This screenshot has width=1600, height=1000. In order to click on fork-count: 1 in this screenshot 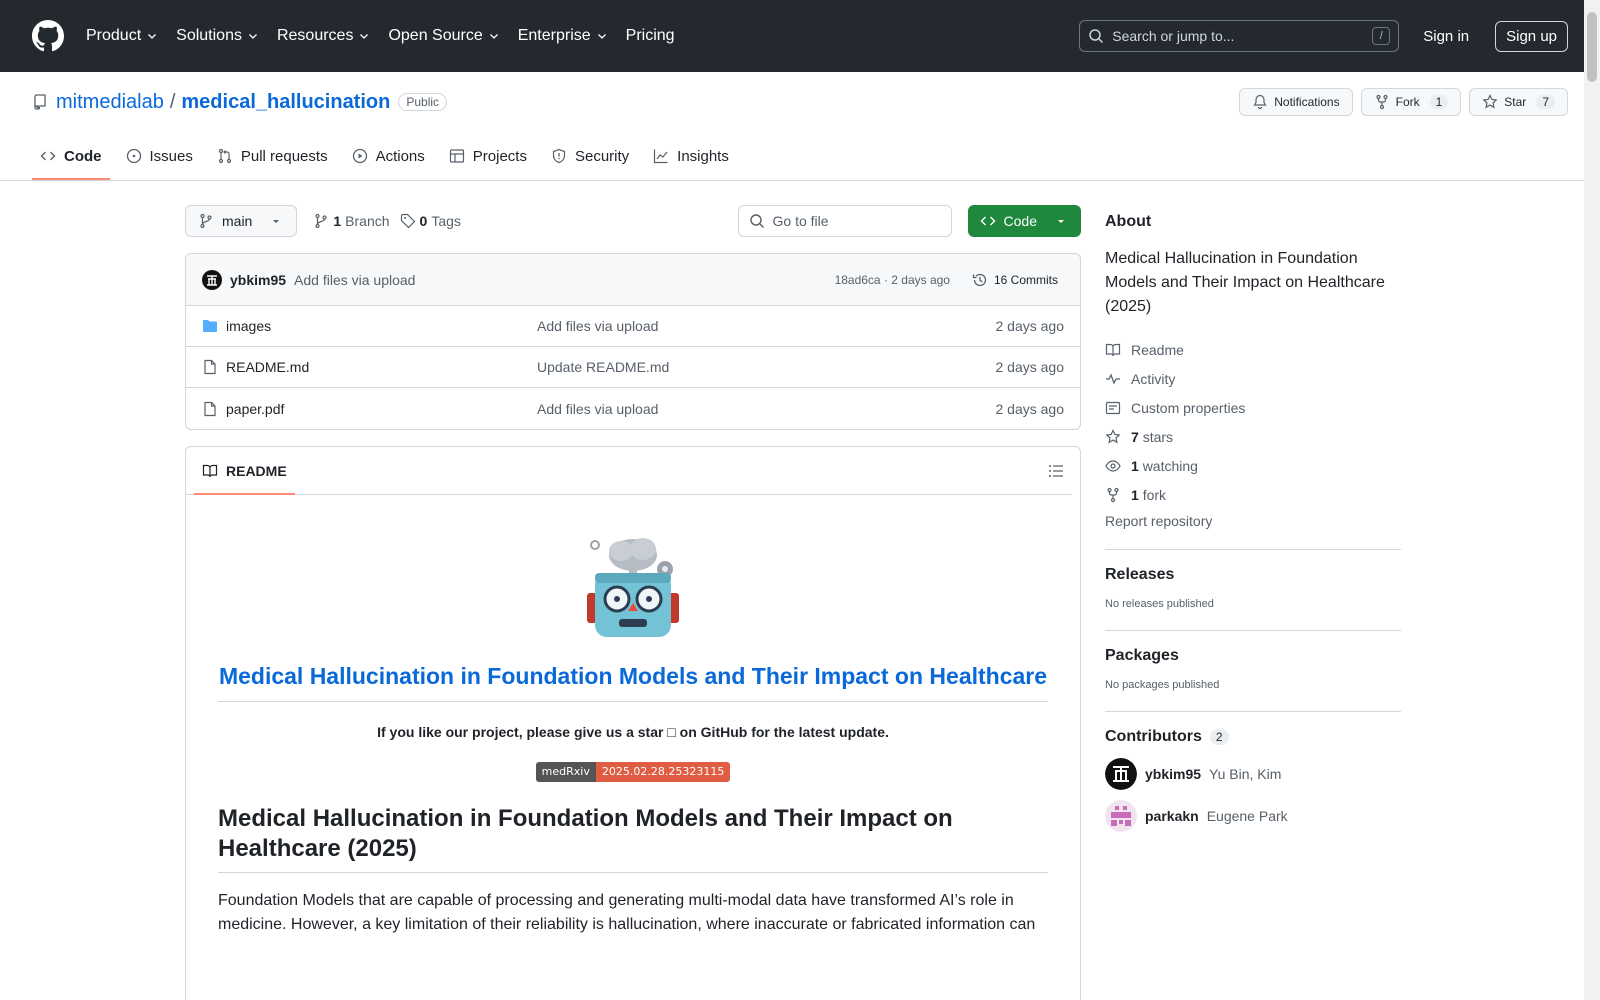, I will do `click(1439, 102)`.